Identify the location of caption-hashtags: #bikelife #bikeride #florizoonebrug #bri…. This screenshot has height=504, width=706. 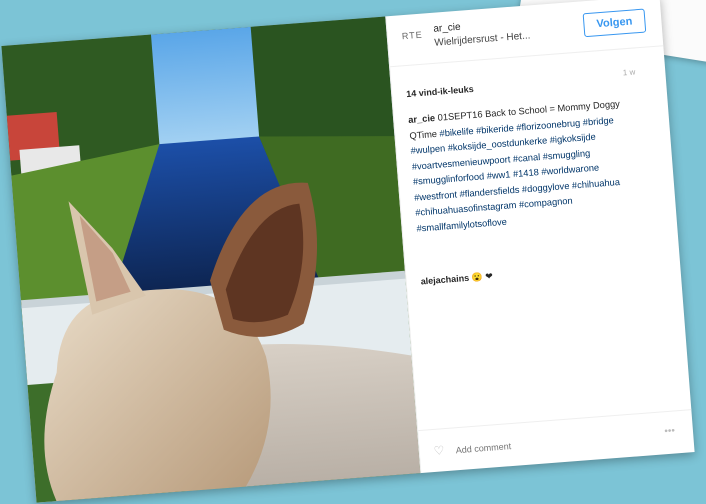
(515, 174).